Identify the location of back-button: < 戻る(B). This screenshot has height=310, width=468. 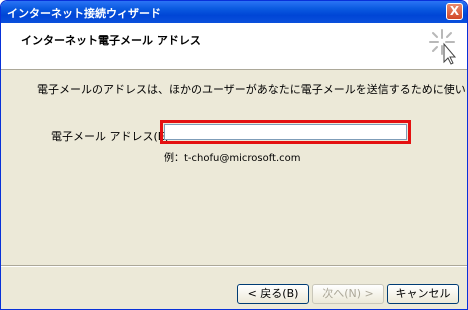
(273, 294).